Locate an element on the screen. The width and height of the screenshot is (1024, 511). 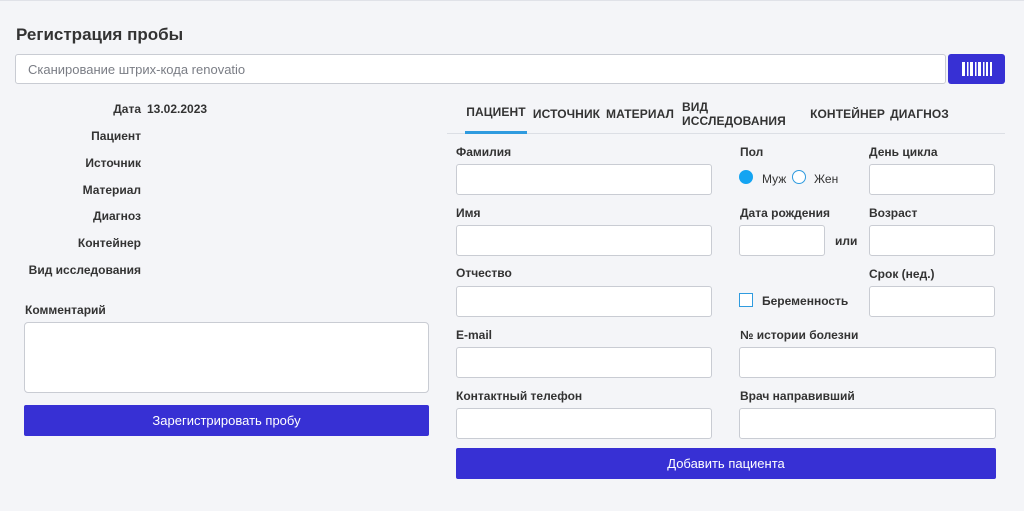
pregnancy-label: Беременность is located at coordinates (805, 301).